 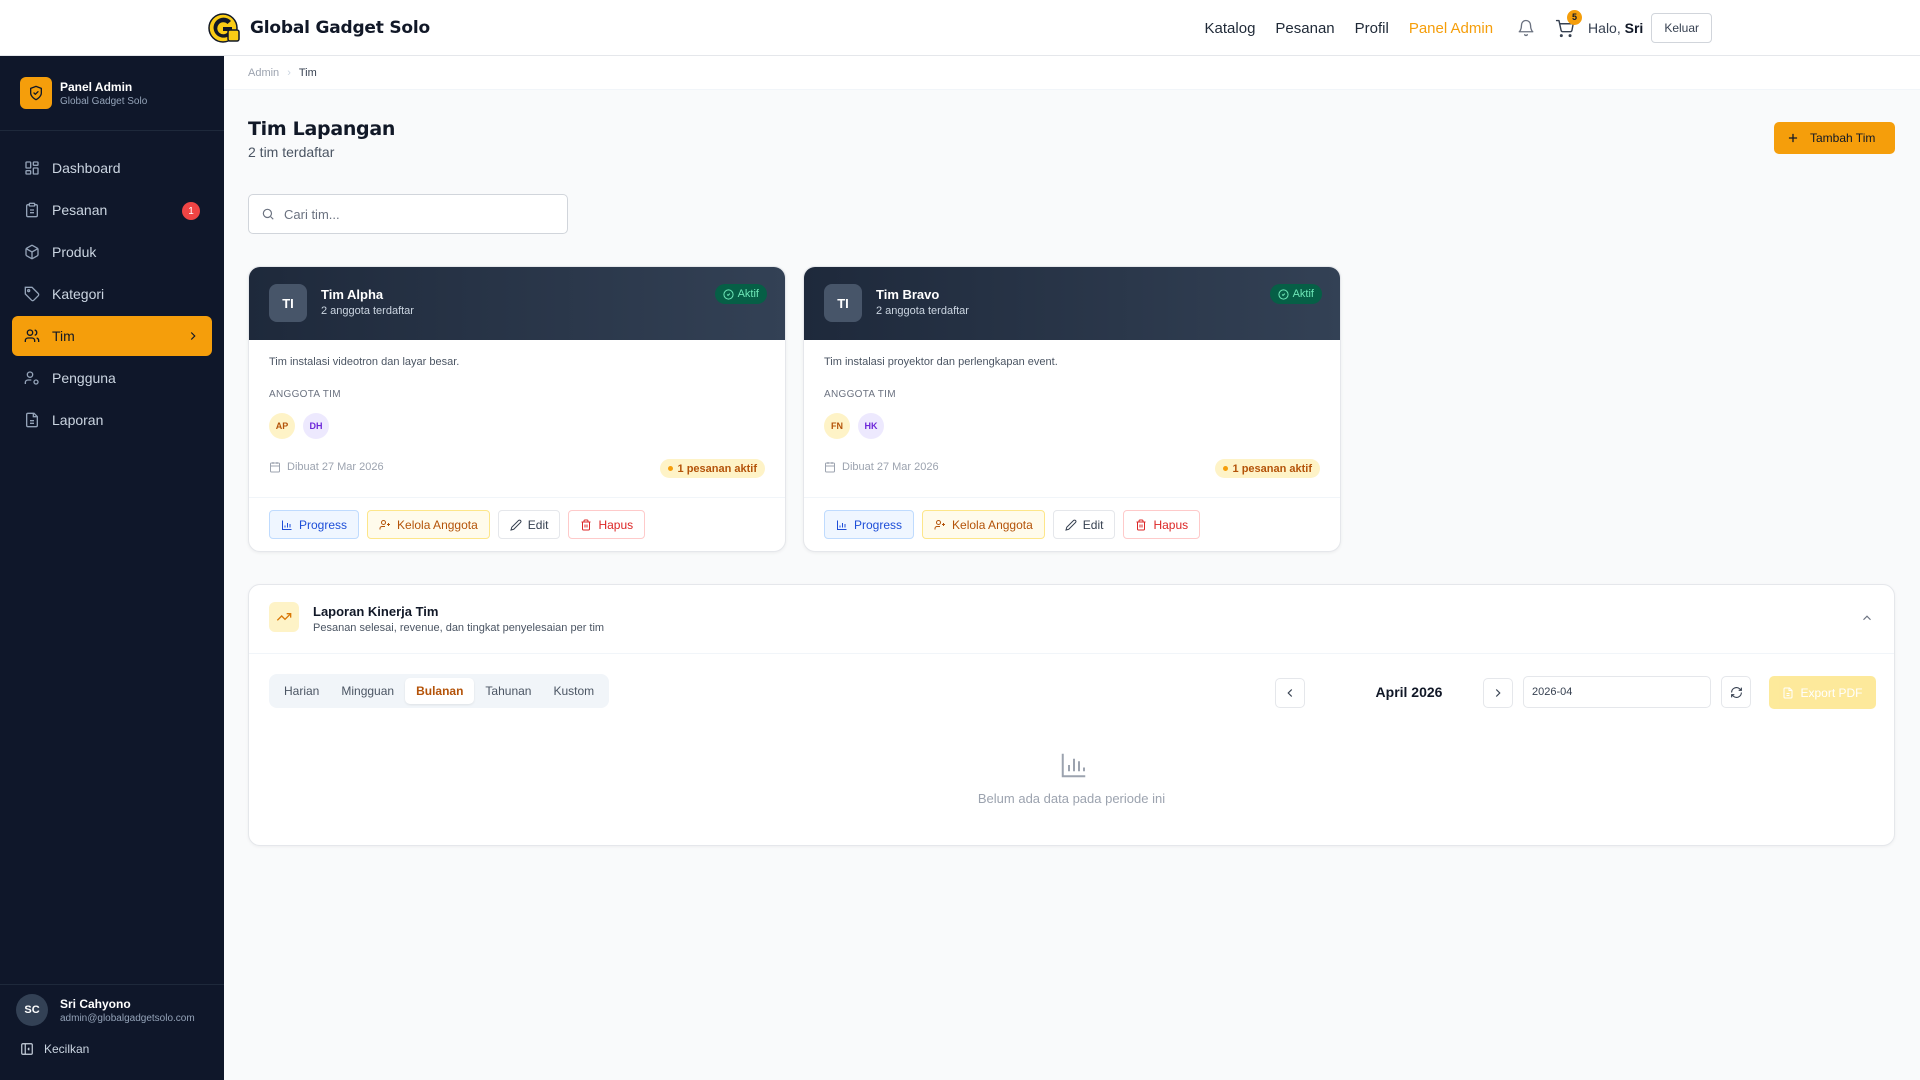 I want to click on clipboard-icon, so click(x=32, y=210).